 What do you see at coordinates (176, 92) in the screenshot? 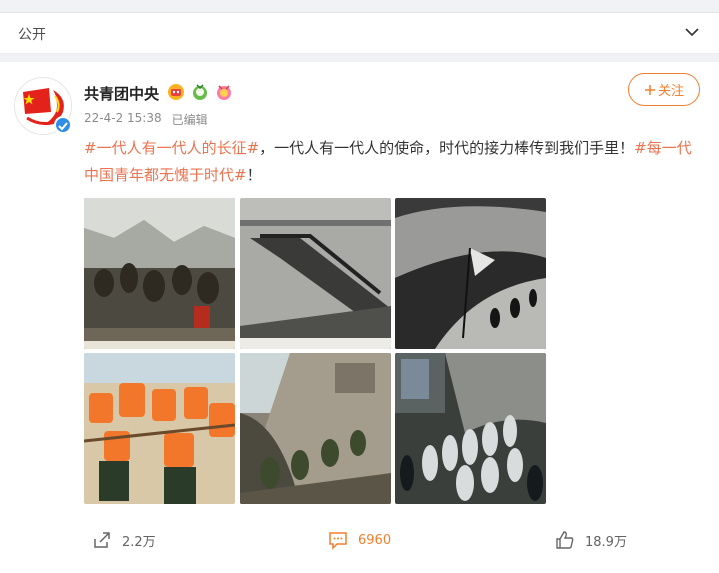
I see `fan-badge-icon` at bounding box center [176, 92].